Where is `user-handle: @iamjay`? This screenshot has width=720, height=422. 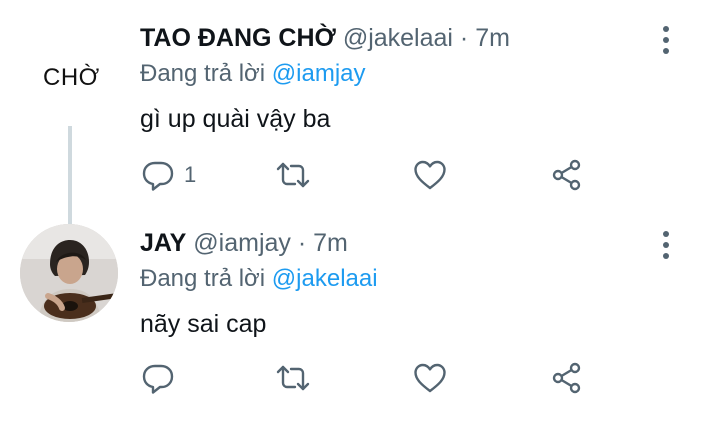
user-handle: @iamjay is located at coordinates (242, 243).